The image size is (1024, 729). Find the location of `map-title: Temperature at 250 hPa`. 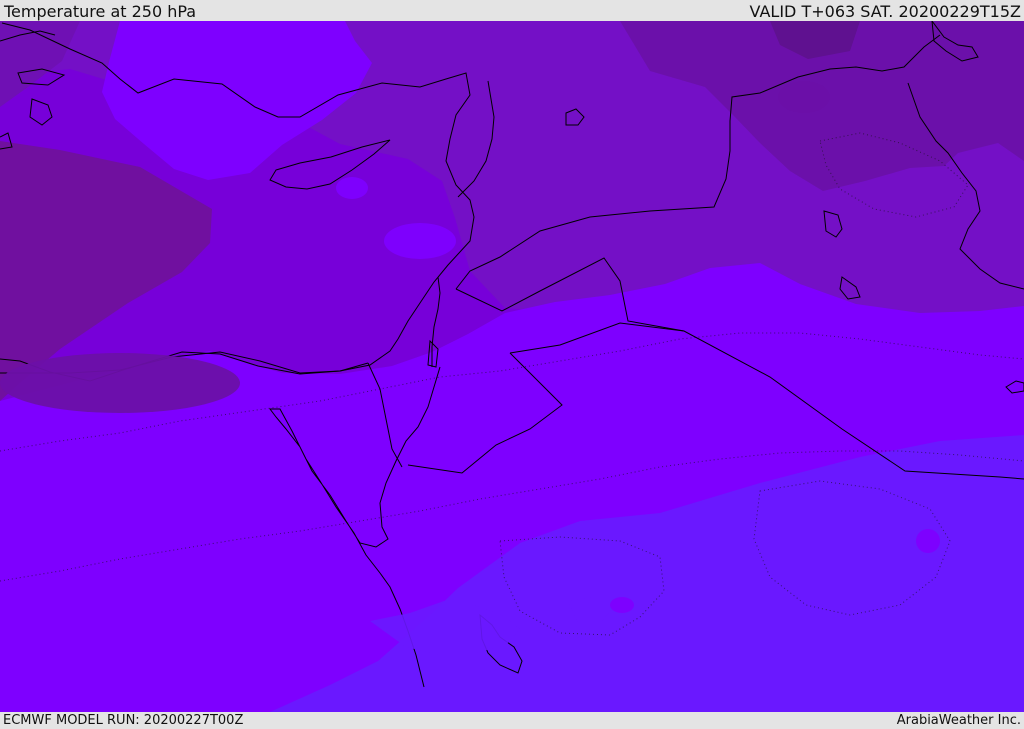

map-title: Temperature at 250 hPa is located at coordinates (100, 11).